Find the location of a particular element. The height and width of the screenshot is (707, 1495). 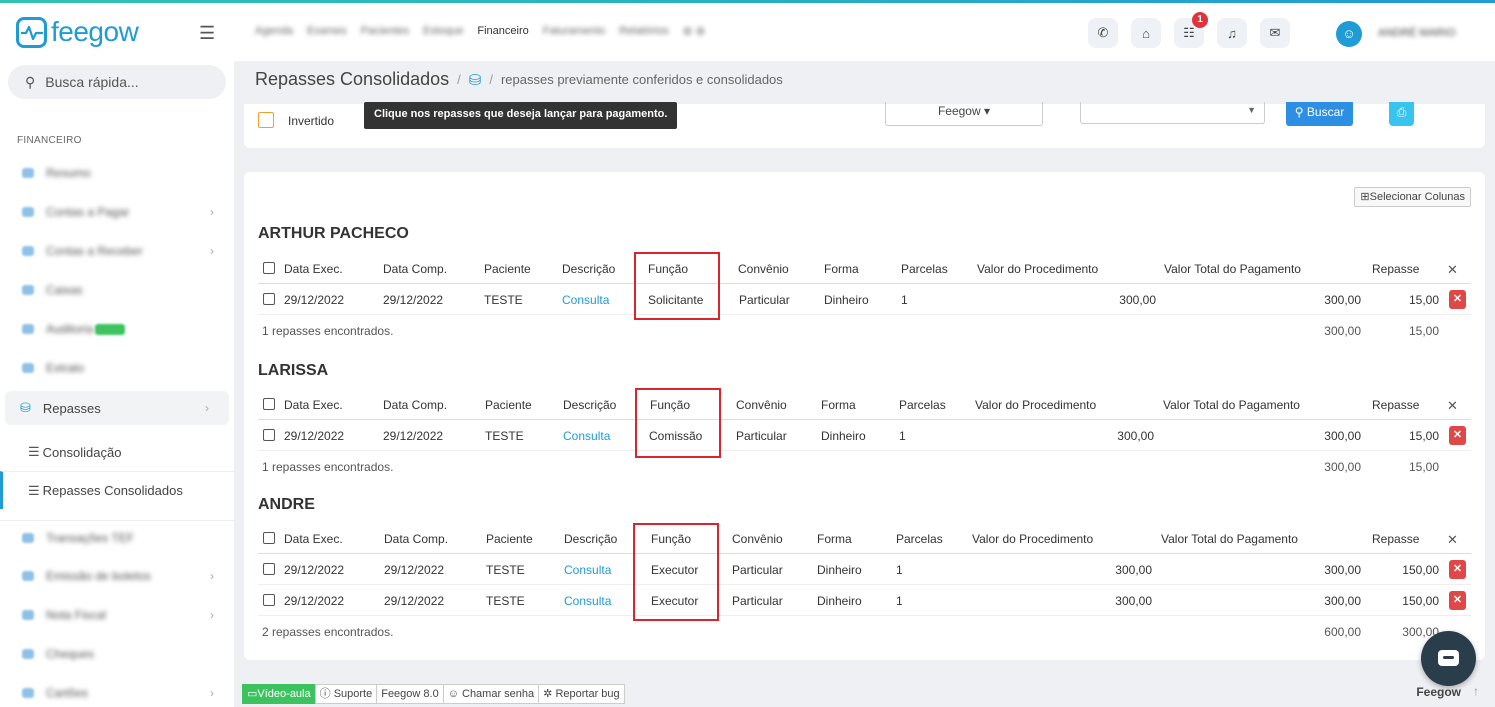

nav-item-faturamento: Faturamento is located at coordinates (574, 31).